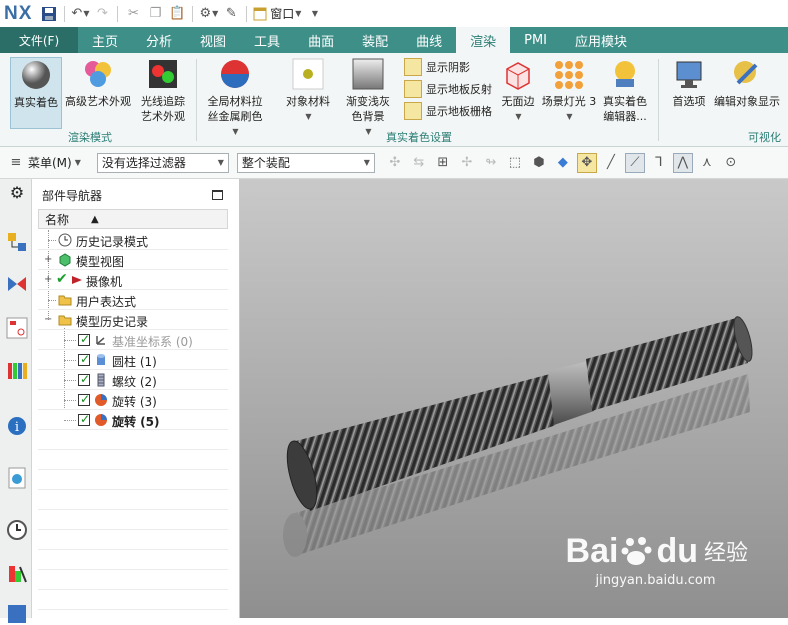 The height and width of the screenshot is (625, 788). Describe the element at coordinates (611, 163) in the screenshot. I see `end-point-icon: ╱` at that location.